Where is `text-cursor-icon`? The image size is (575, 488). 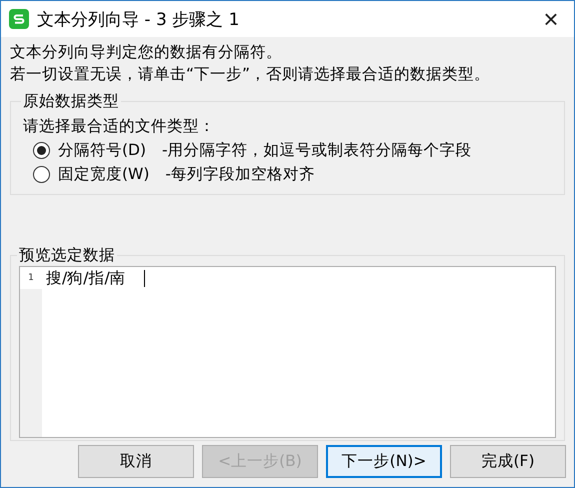
text-cursor-icon is located at coordinates (144, 278).